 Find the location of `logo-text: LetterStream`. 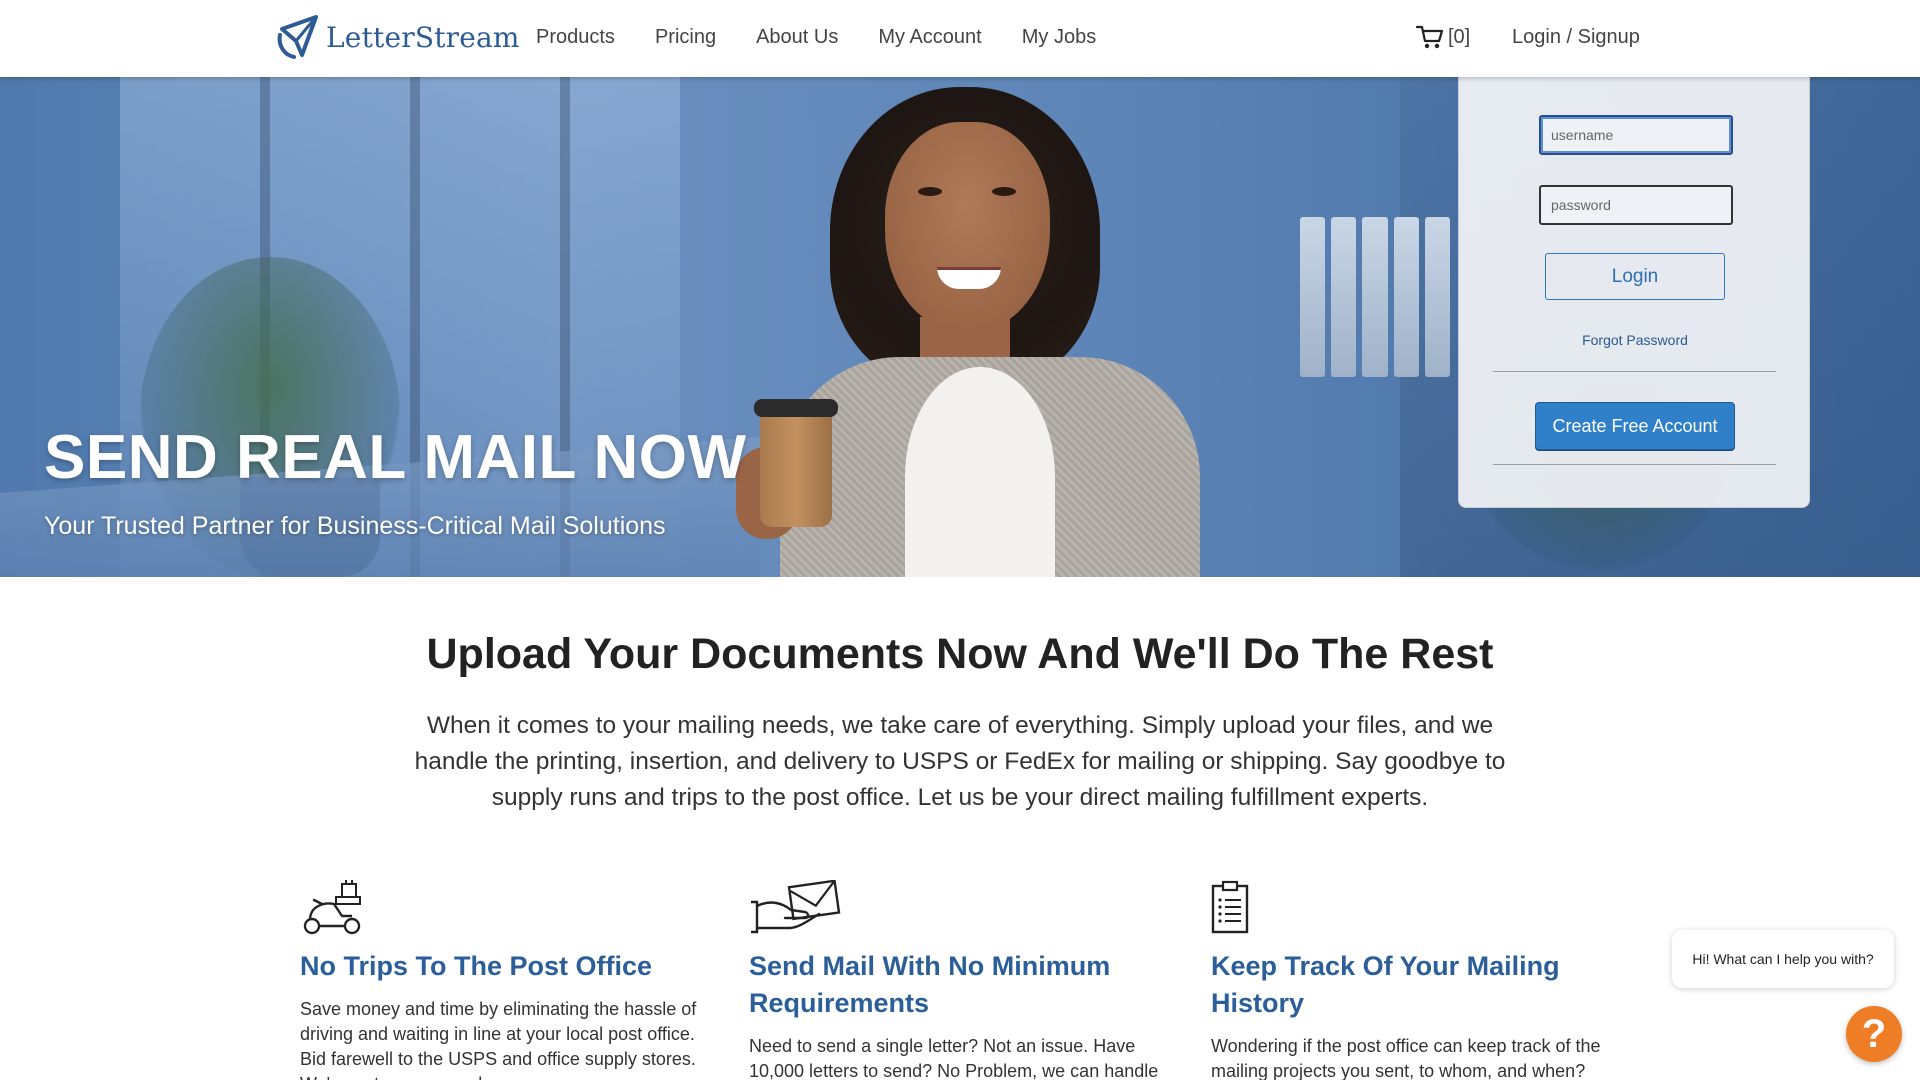

logo-text: LetterStream is located at coordinates (423, 37).